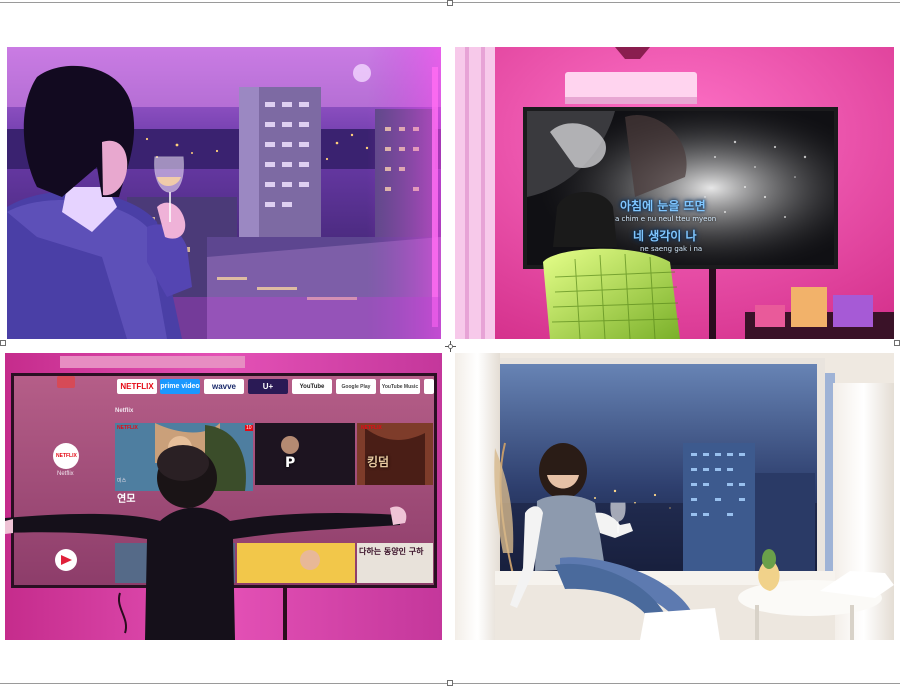 This screenshot has height=686, width=900. I want to click on poster-3-badge: NETFLIX, so click(371, 428).